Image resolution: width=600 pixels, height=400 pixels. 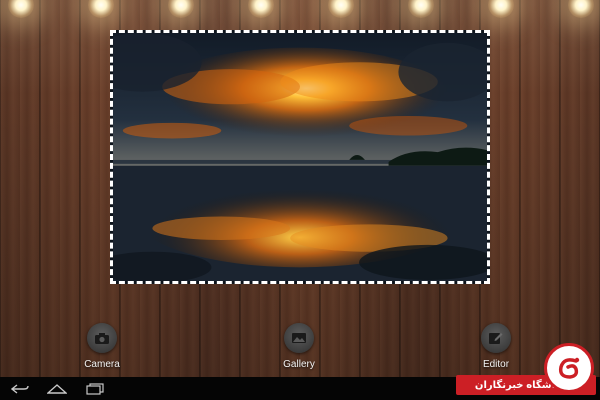 What do you see at coordinates (102, 364) in the screenshot?
I see `camera-label: Camera` at bounding box center [102, 364].